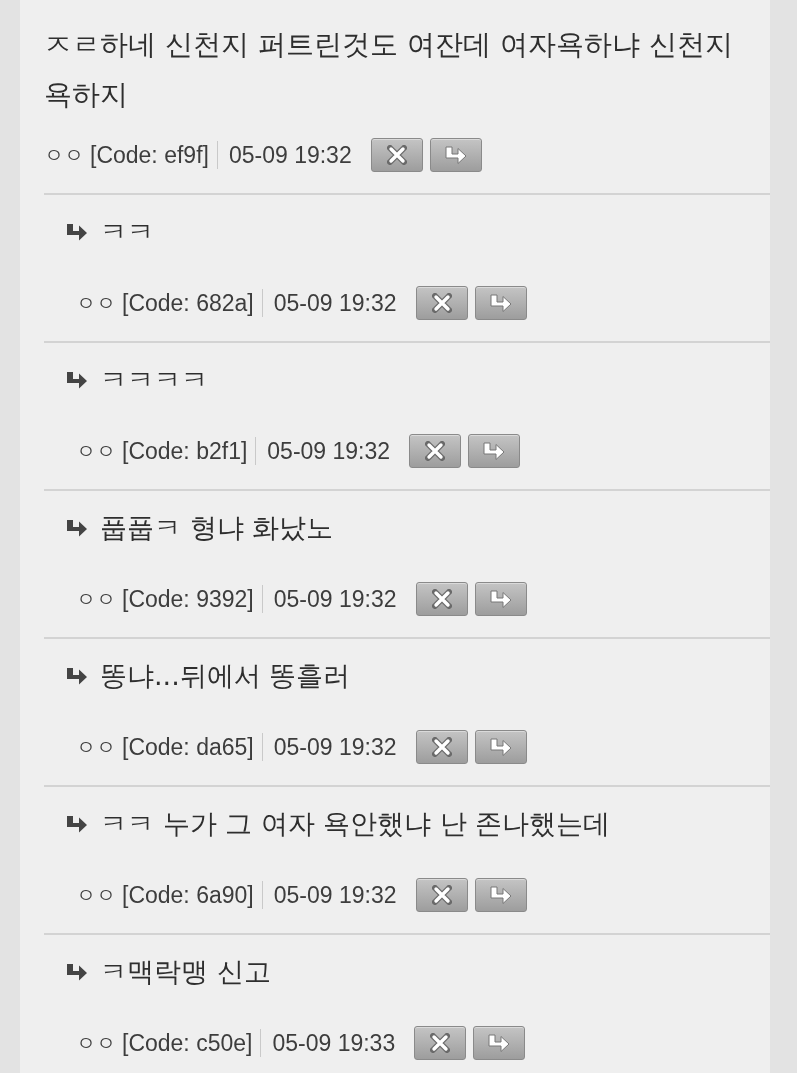 The image size is (797, 1073). I want to click on user-code: [Code: c50e], so click(187, 1043).